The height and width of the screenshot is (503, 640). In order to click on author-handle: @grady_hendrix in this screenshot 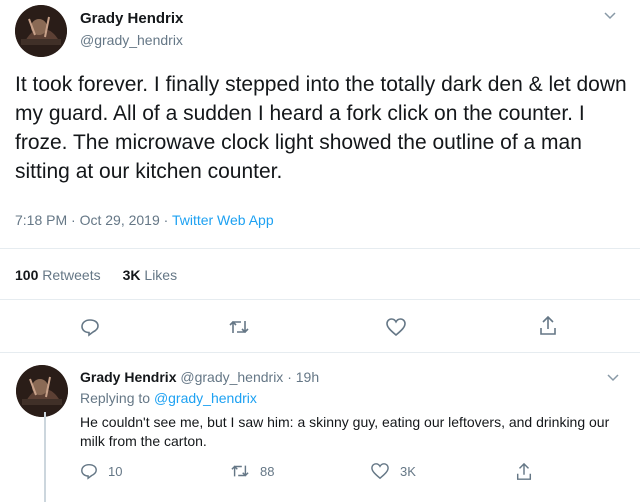, I will do `click(131, 40)`.